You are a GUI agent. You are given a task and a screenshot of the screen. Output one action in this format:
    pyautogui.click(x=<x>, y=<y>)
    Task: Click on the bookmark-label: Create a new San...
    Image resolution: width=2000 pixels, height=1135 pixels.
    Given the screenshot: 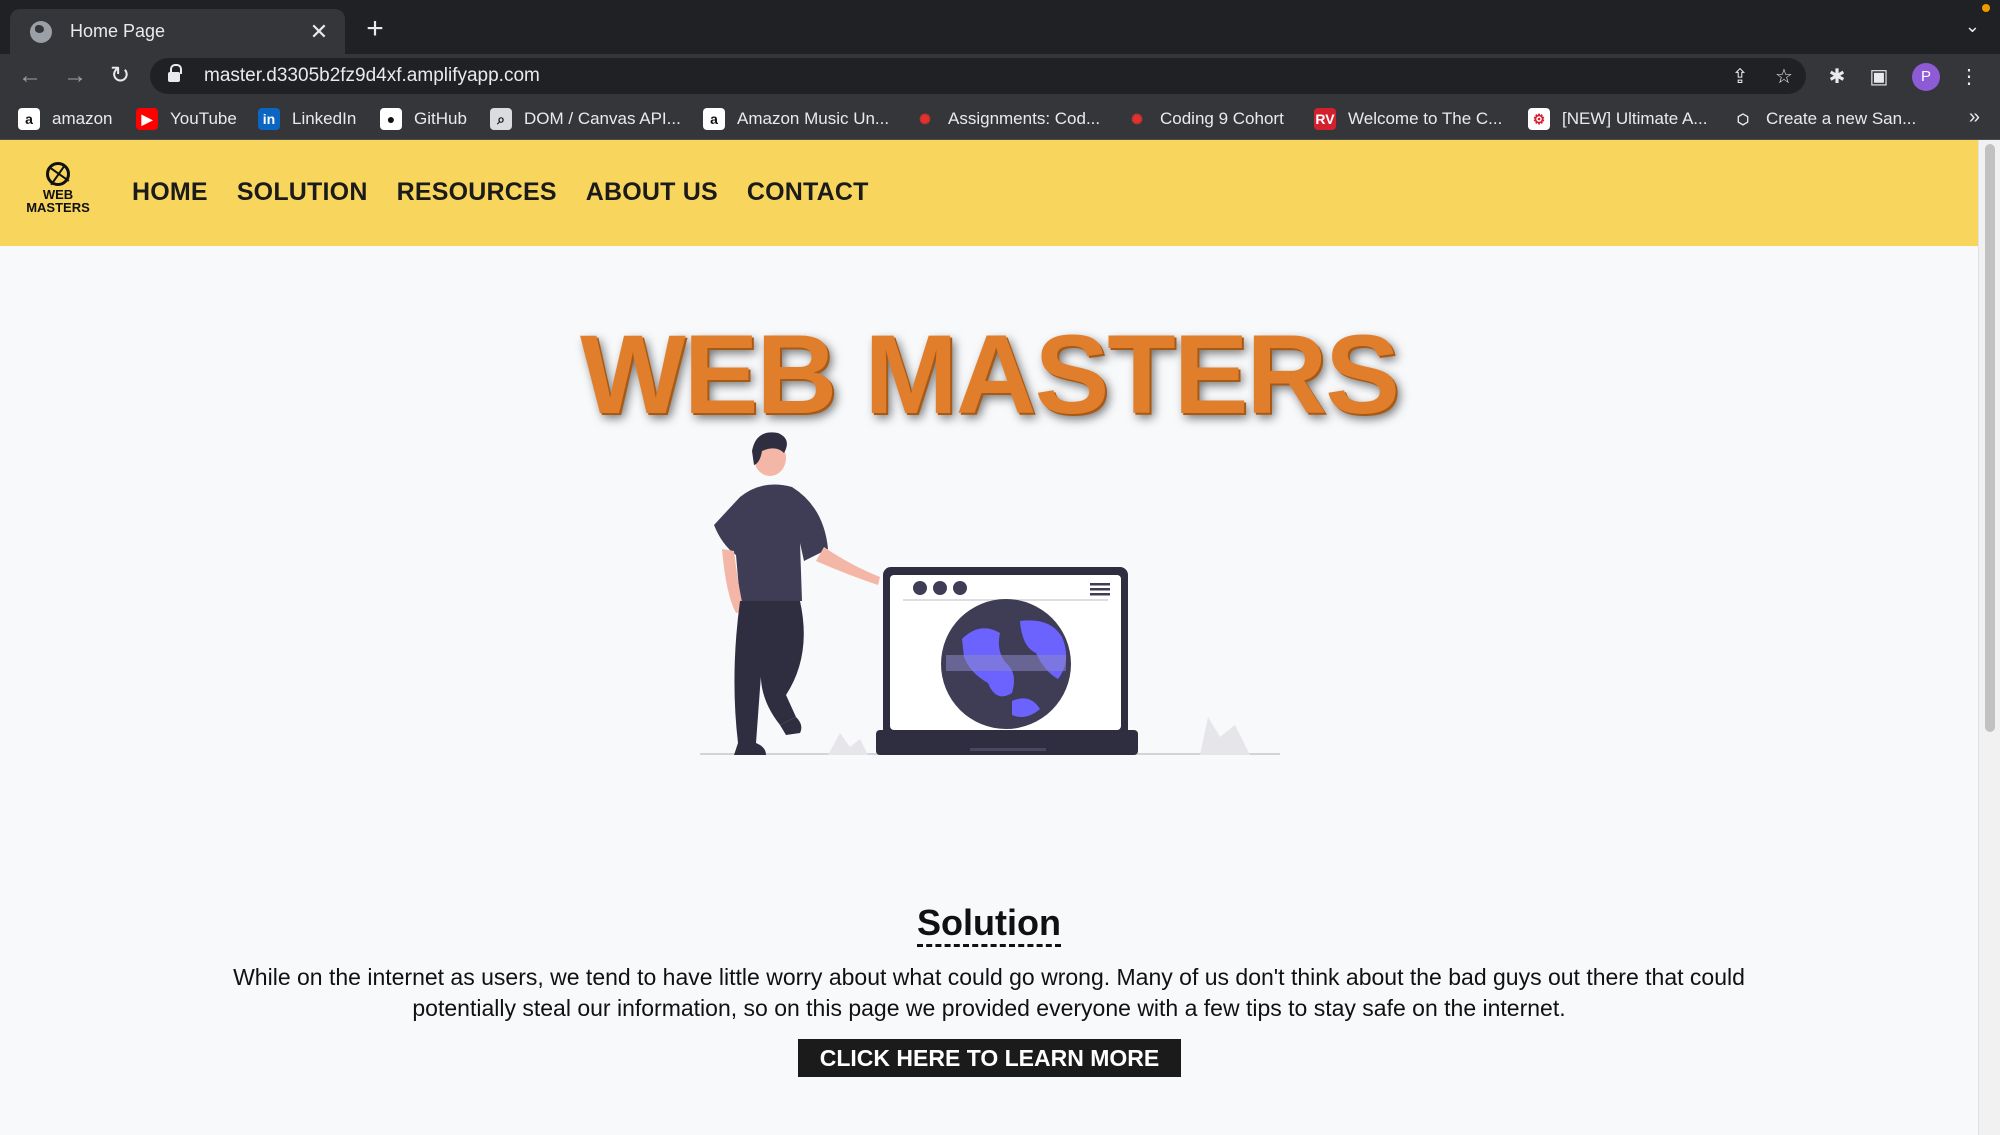 What is the action you would take?
    pyautogui.click(x=1841, y=118)
    